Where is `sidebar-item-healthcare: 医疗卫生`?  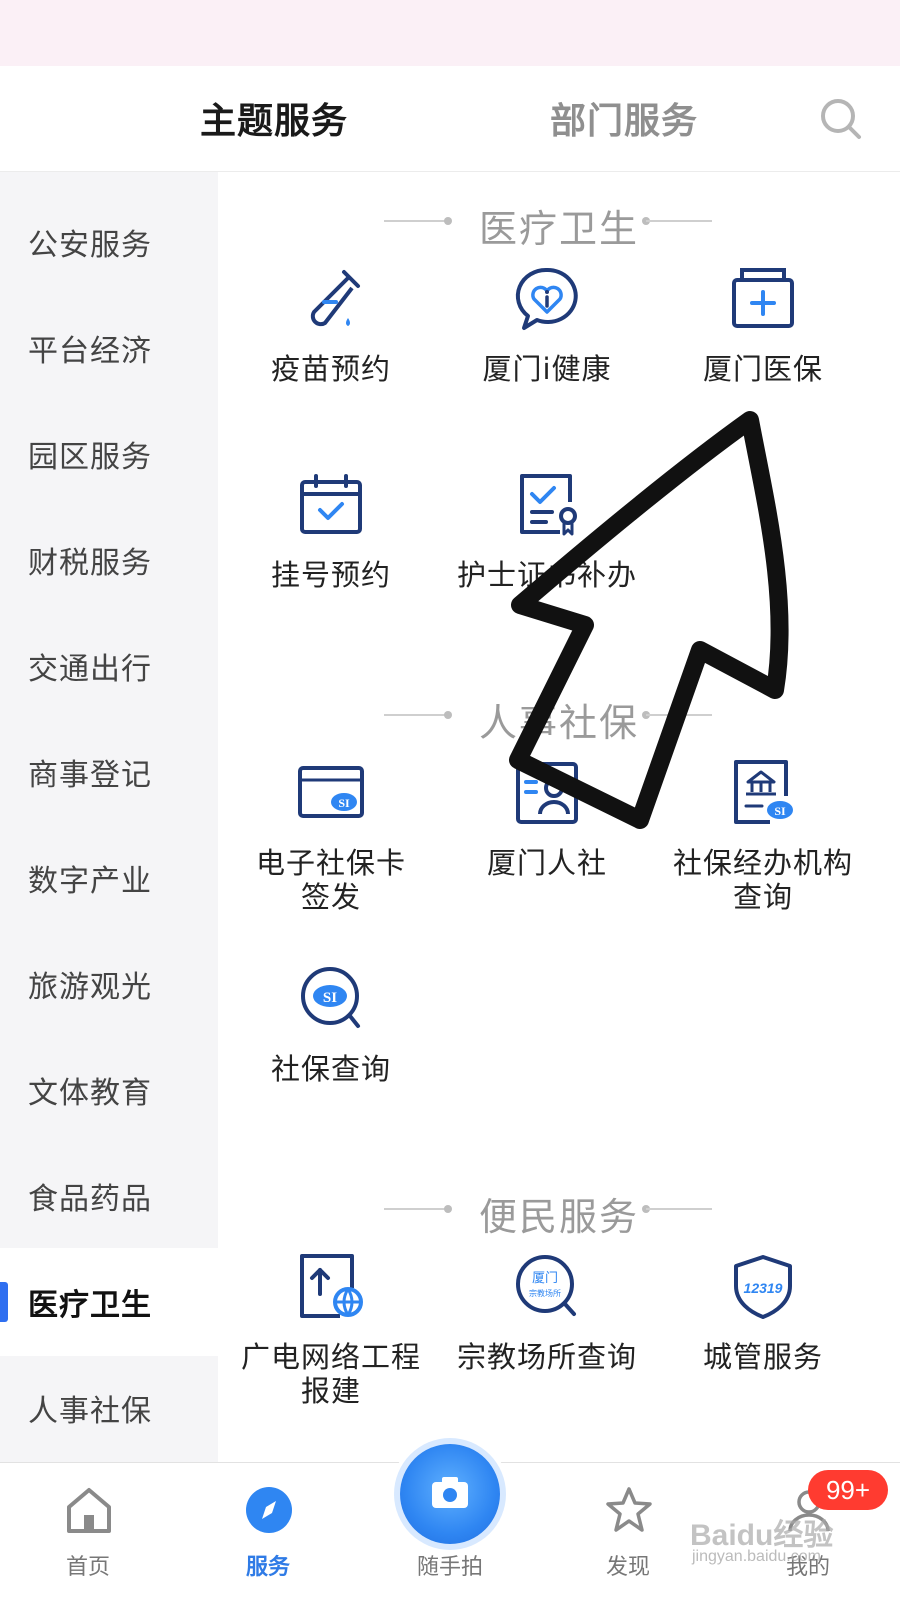 sidebar-item-healthcare: 医疗卫生 is located at coordinates (109, 1302).